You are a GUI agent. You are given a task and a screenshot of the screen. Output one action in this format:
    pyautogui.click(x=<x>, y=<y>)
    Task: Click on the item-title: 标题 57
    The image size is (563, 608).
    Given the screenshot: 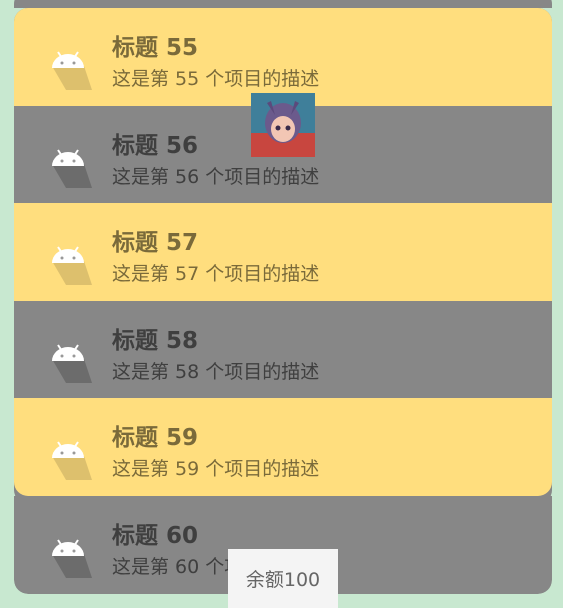 What is the action you would take?
    pyautogui.click(x=155, y=243)
    